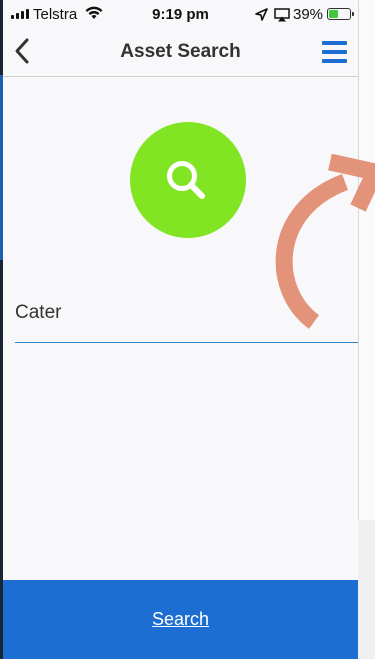  I want to click on location-arrow-icon, so click(261, 14).